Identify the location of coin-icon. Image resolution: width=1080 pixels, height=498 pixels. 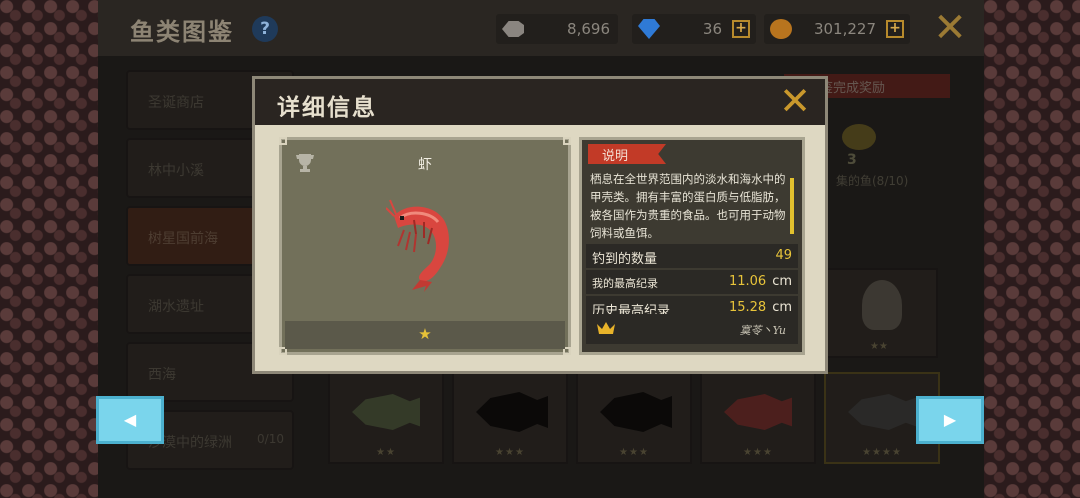
(781, 29).